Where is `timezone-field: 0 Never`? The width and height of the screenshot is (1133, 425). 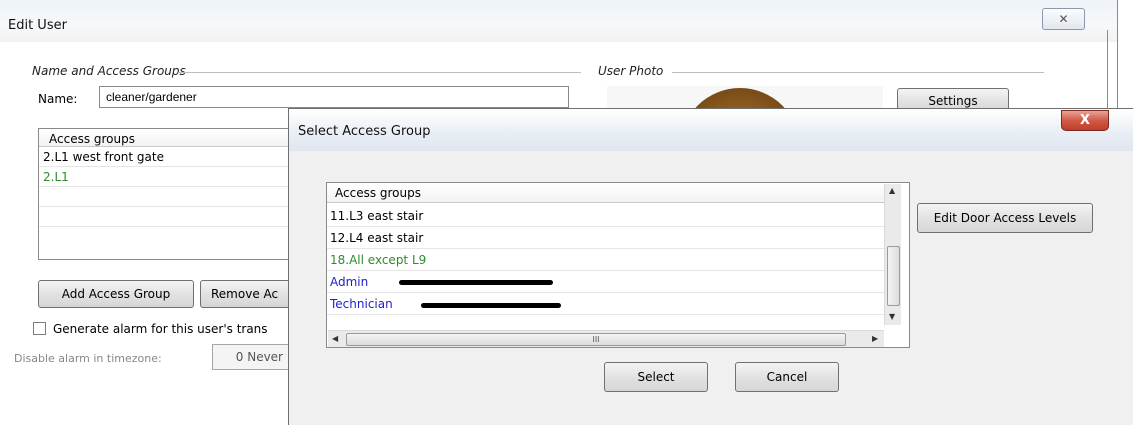 timezone-field: 0 Never is located at coordinates (252, 357).